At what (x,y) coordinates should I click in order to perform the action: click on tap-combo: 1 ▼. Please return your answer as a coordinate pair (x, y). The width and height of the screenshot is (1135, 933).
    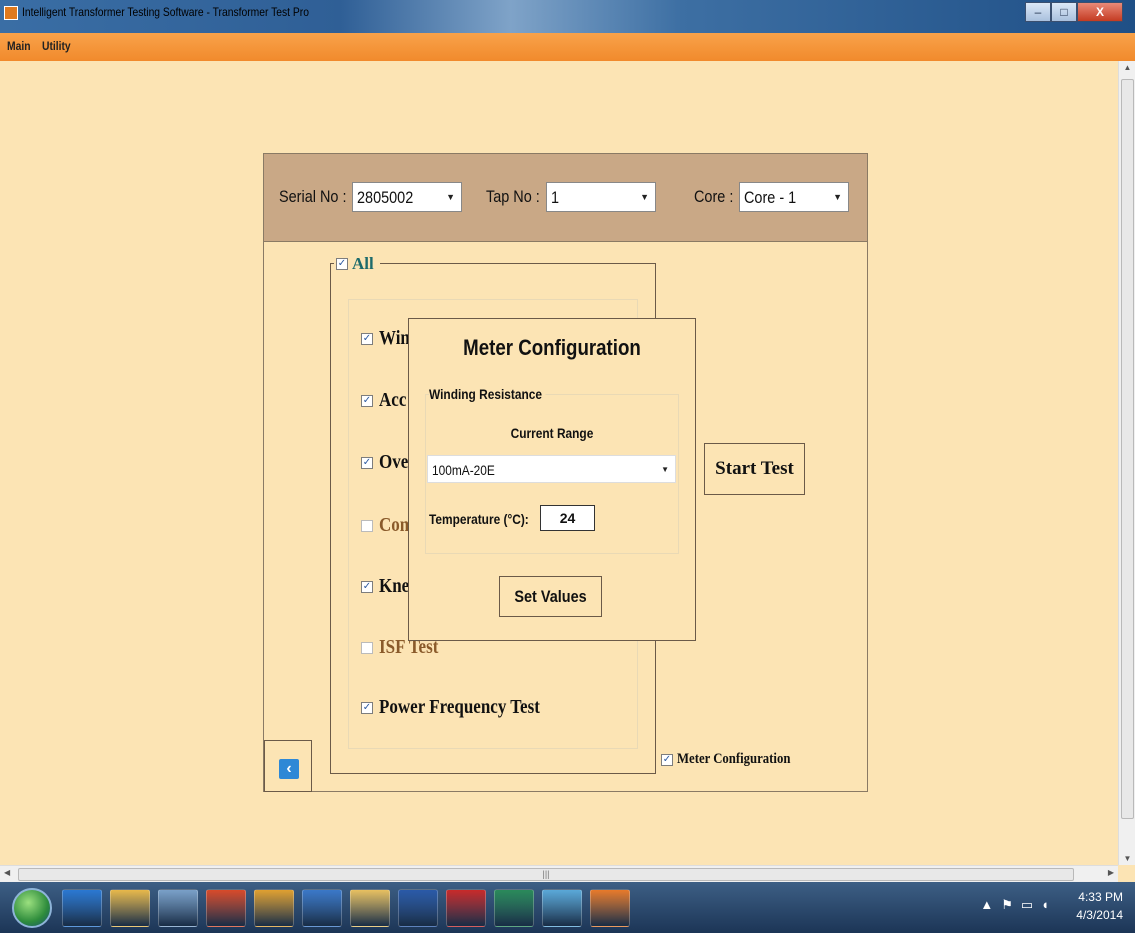
    Looking at the image, I should click on (601, 197).